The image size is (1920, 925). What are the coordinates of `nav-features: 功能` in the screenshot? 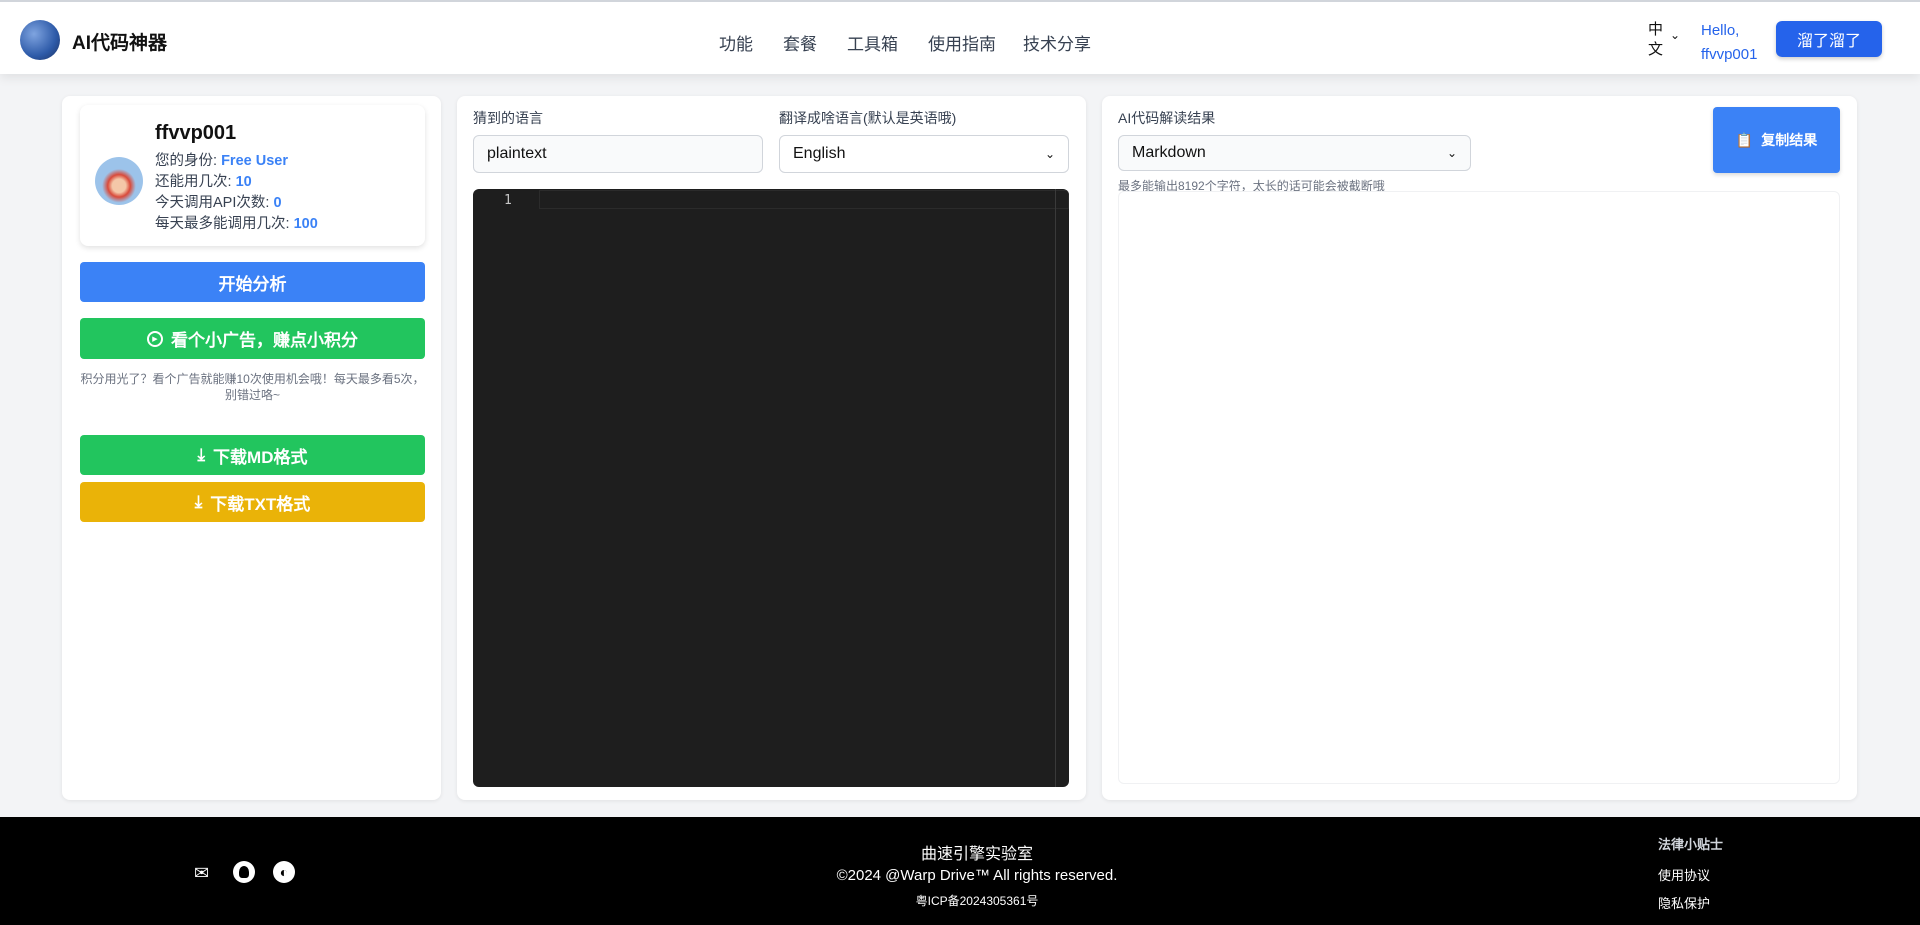 It's located at (736, 42).